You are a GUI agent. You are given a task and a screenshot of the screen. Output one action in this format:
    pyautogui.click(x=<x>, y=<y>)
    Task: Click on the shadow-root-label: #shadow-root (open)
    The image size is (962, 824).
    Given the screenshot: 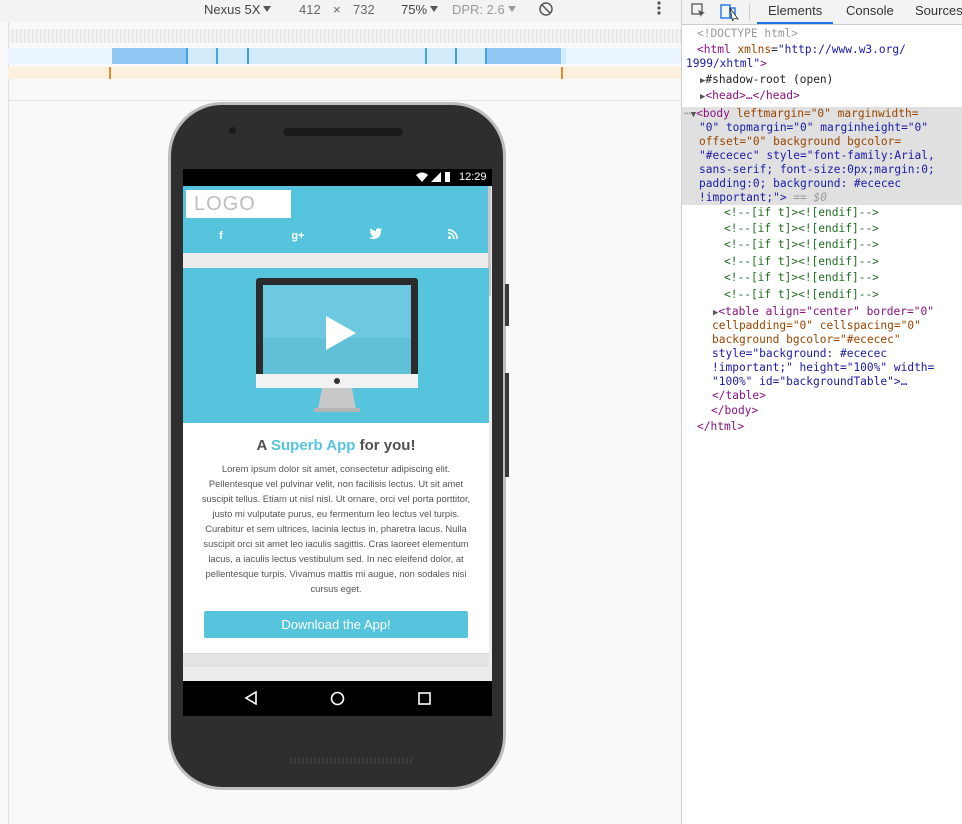 What is the action you would take?
    pyautogui.click(x=769, y=79)
    